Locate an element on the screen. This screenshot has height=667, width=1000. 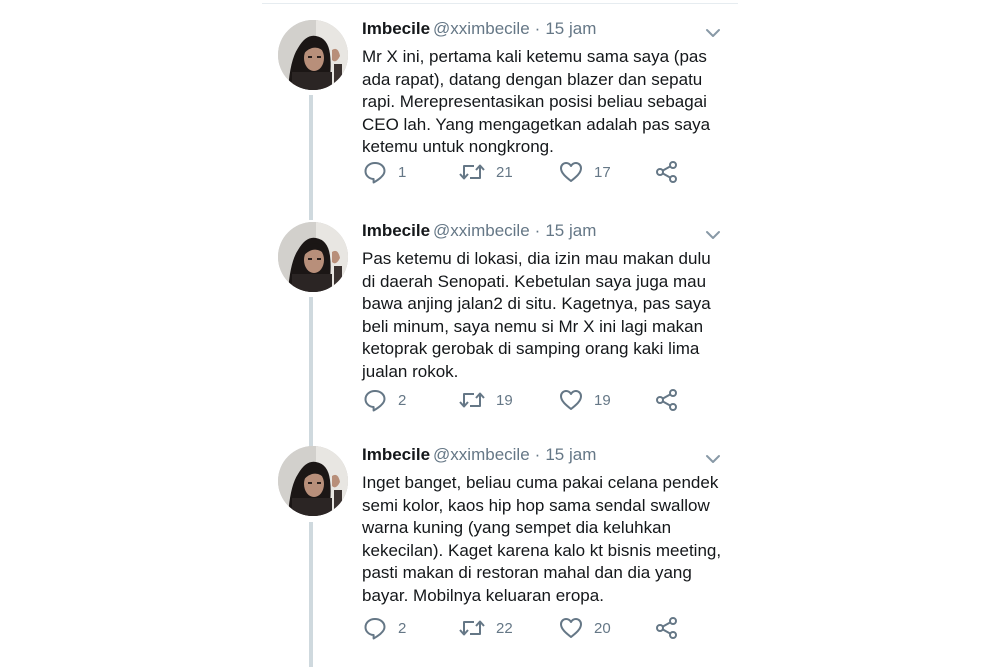
retweet-button: 19 is located at coordinates (485, 400).